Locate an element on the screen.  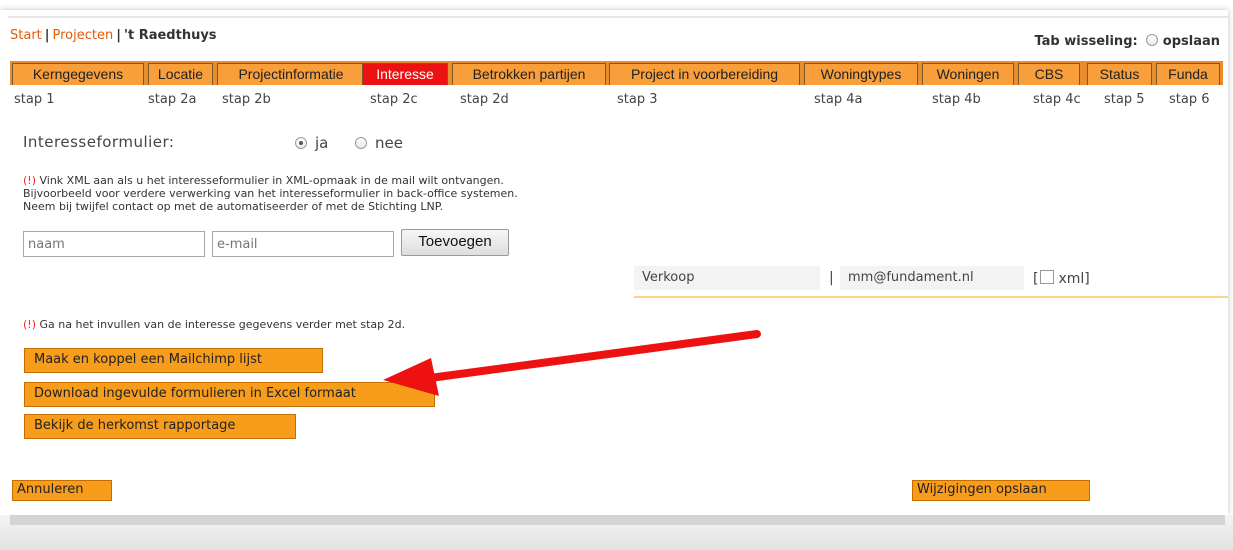
interest-form-option-nee: nee is located at coordinates (379, 143).